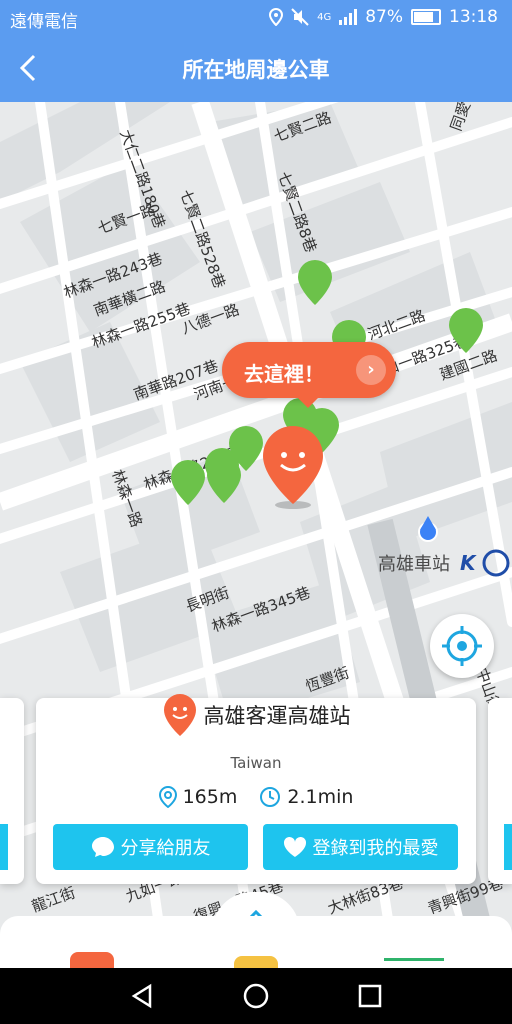  What do you see at coordinates (468, 563) in the screenshot?
I see `svg-text: K` at bounding box center [468, 563].